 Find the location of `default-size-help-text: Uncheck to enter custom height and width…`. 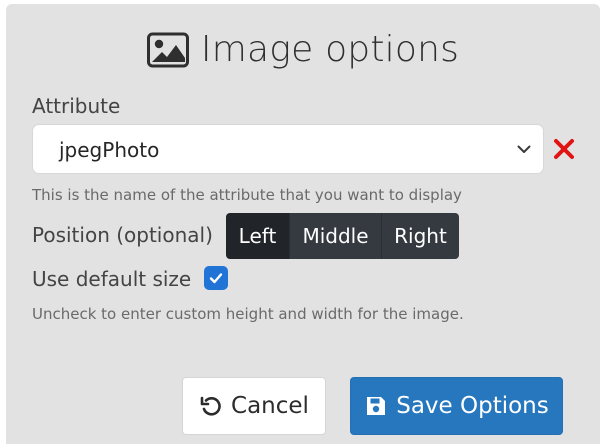

default-size-help-text: Uncheck to enter custom height and width… is located at coordinates (248, 314).